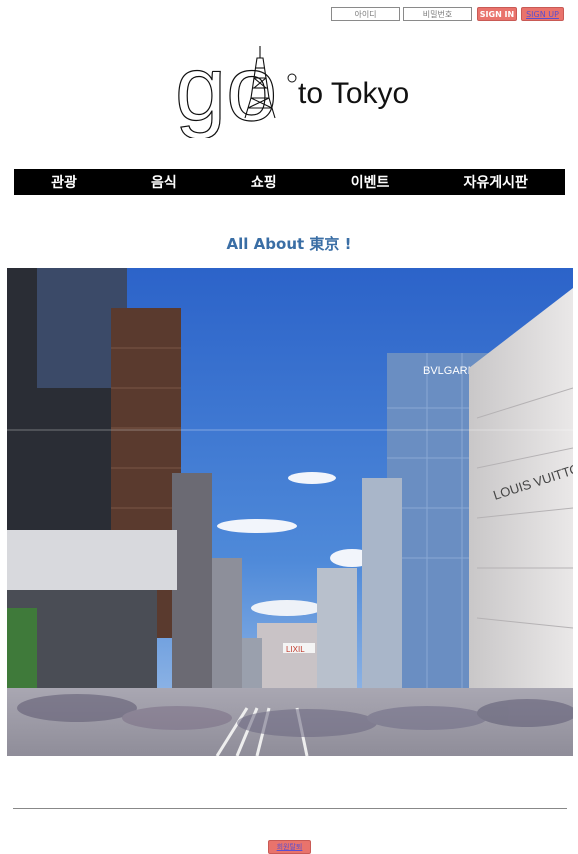 The image size is (578, 854). Describe the element at coordinates (542, 14) in the screenshot. I see `signup-button: SIGN UP` at that location.